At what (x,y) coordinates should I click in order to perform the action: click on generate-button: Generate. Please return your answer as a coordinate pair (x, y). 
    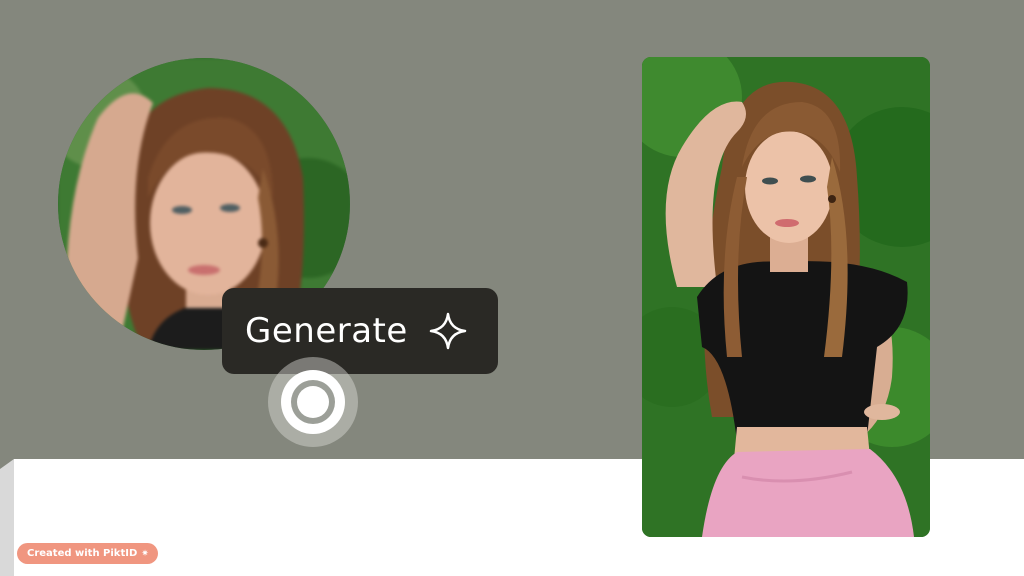
    Looking at the image, I should click on (360, 331).